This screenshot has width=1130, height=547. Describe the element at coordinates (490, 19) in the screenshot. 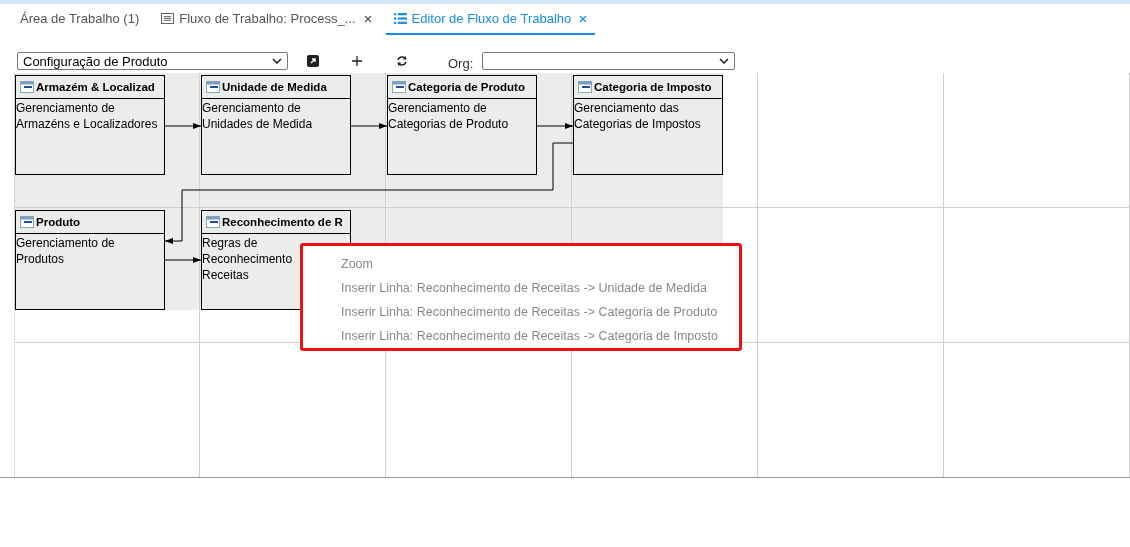

I see `tab: Editor de Fluxo de Trabalho` at that location.